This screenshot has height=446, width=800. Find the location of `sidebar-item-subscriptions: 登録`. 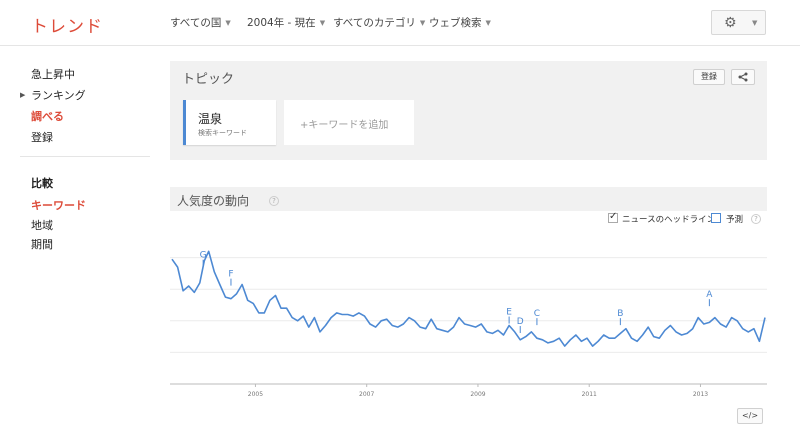

sidebar-item-subscriptions: 登録 is located at coordinates (42, 137).